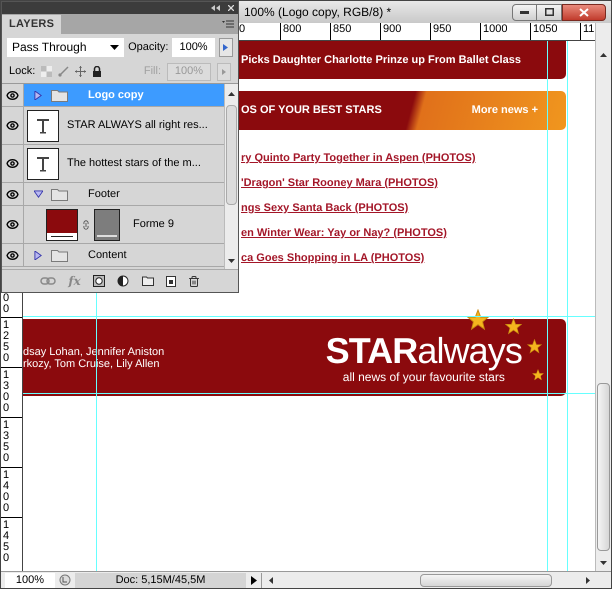  What do you see at coordinates (107, 255) in the screenshot?
I see `layer-name: Content` at bounding box center [107, 255].